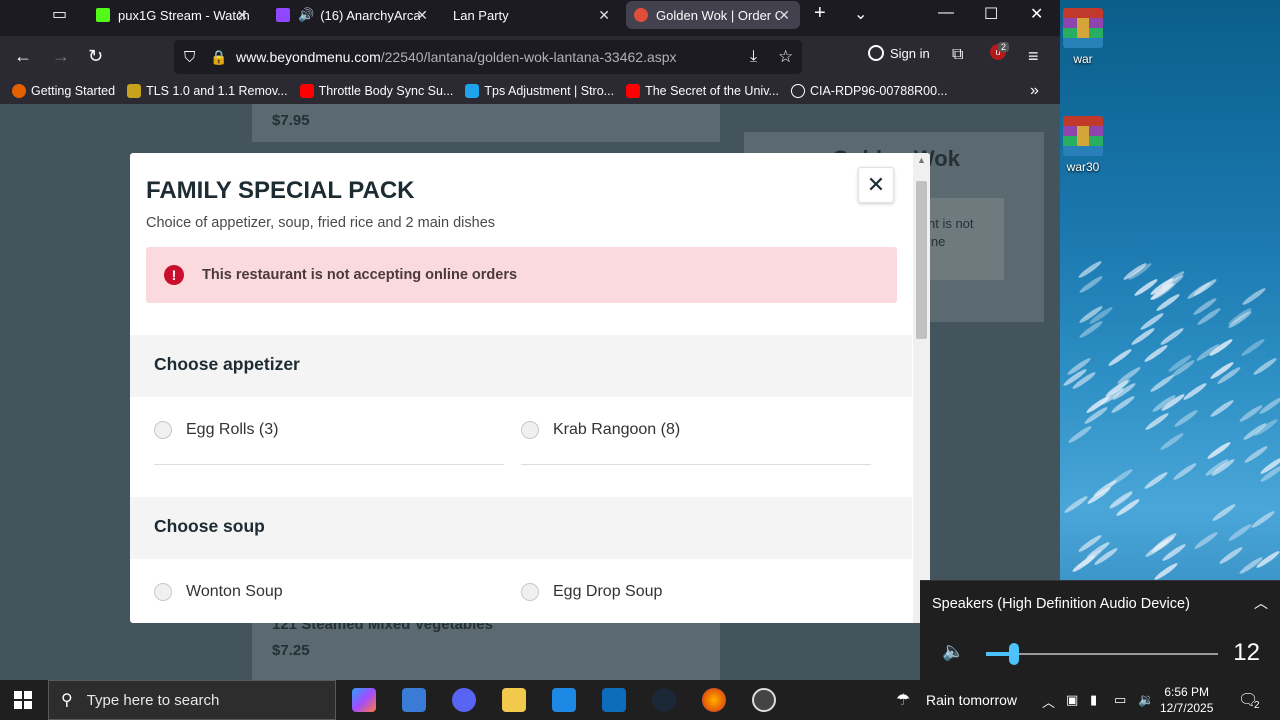 The image size is (1280, 720). Describe the element at coordinates (532, 15) in the screenshot. I see `tab-lan-party: Lan Party ✕` at that location.